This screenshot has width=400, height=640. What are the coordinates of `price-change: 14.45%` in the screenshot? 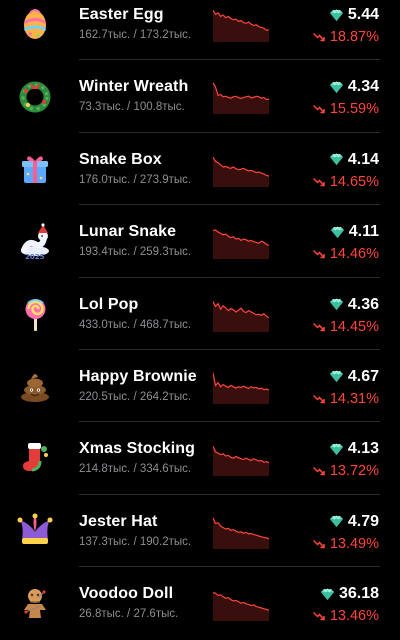 It's located at (345, 327).